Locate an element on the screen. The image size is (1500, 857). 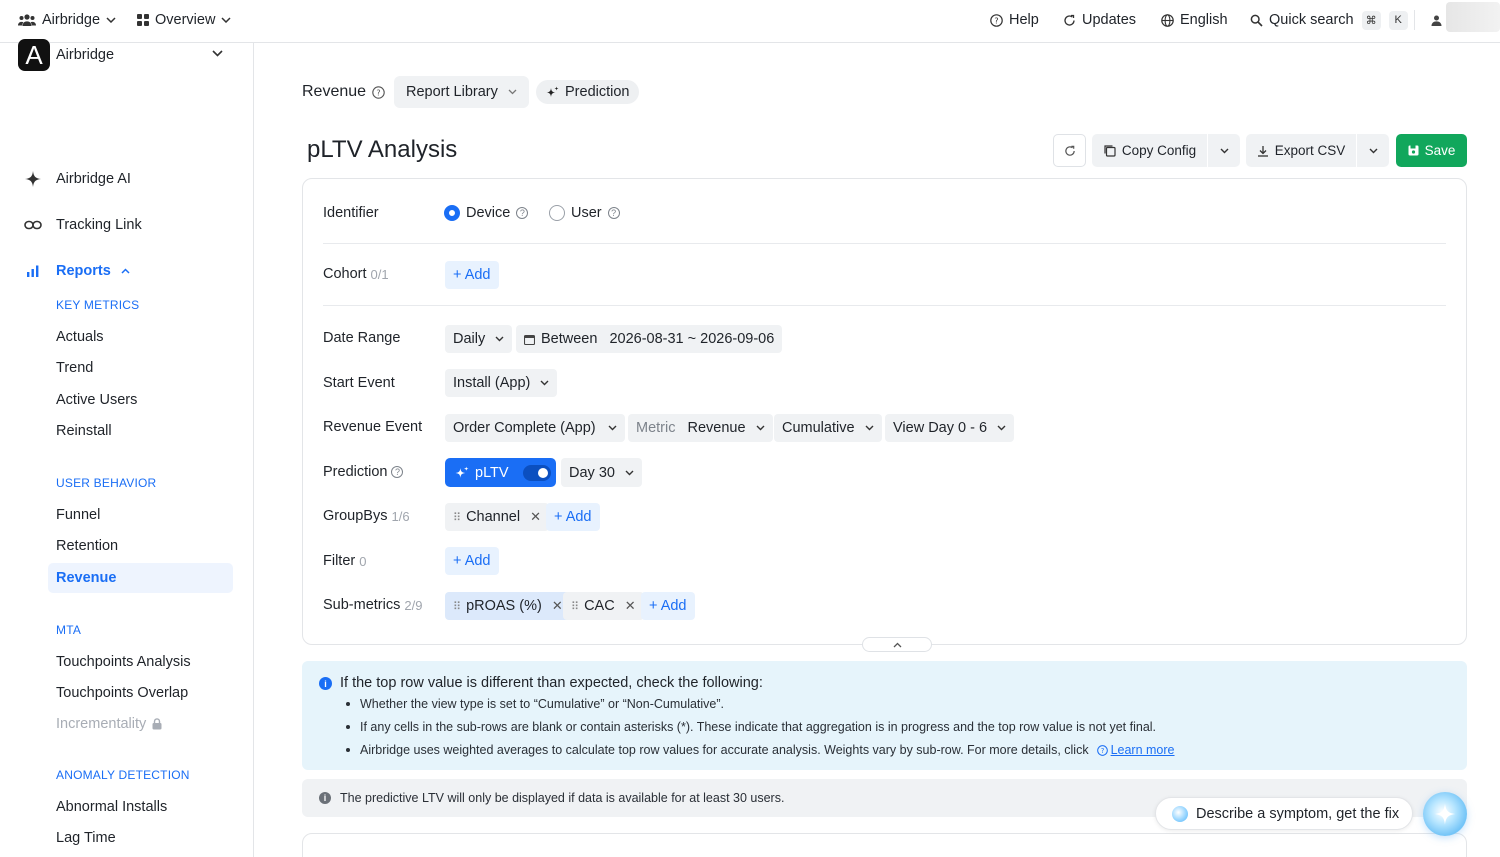
report-library-dropdown: Report Library is located at coordinates (461, 92).